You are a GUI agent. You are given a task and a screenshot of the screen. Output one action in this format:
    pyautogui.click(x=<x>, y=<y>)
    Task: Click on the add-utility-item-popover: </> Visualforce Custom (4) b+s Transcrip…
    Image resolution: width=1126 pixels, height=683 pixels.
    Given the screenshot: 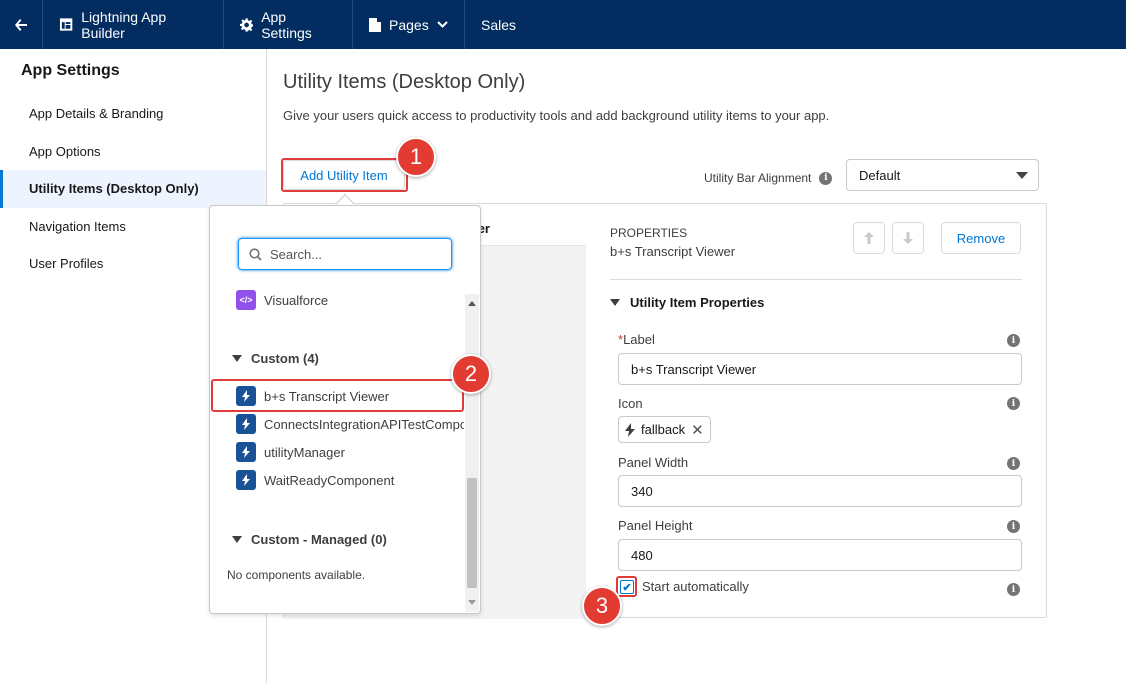 What is the action you would take?
    pyautogui.click(x=345, y=409)
    